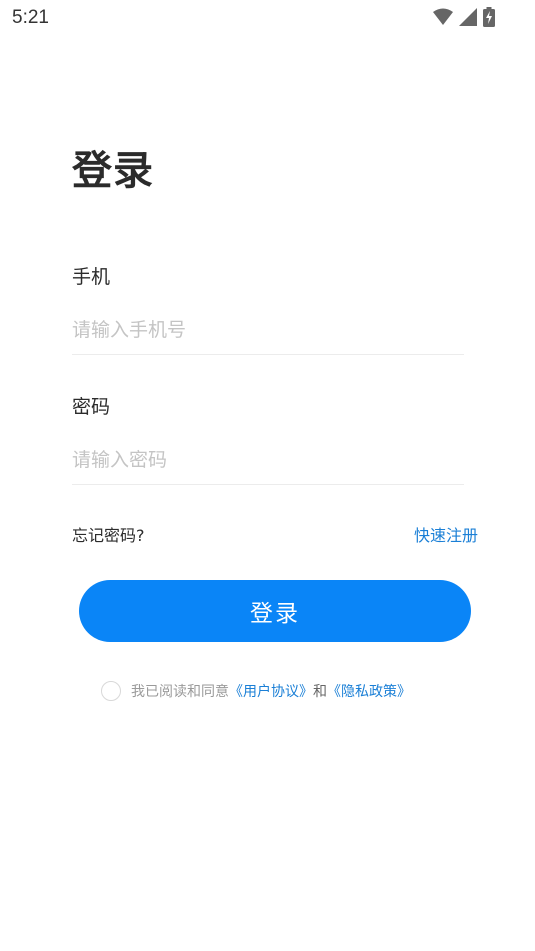  What do you see at coordinates (268, 308) in the screenshot?
I see `phone-field-group: 手机` at bounding box center [268, 308].